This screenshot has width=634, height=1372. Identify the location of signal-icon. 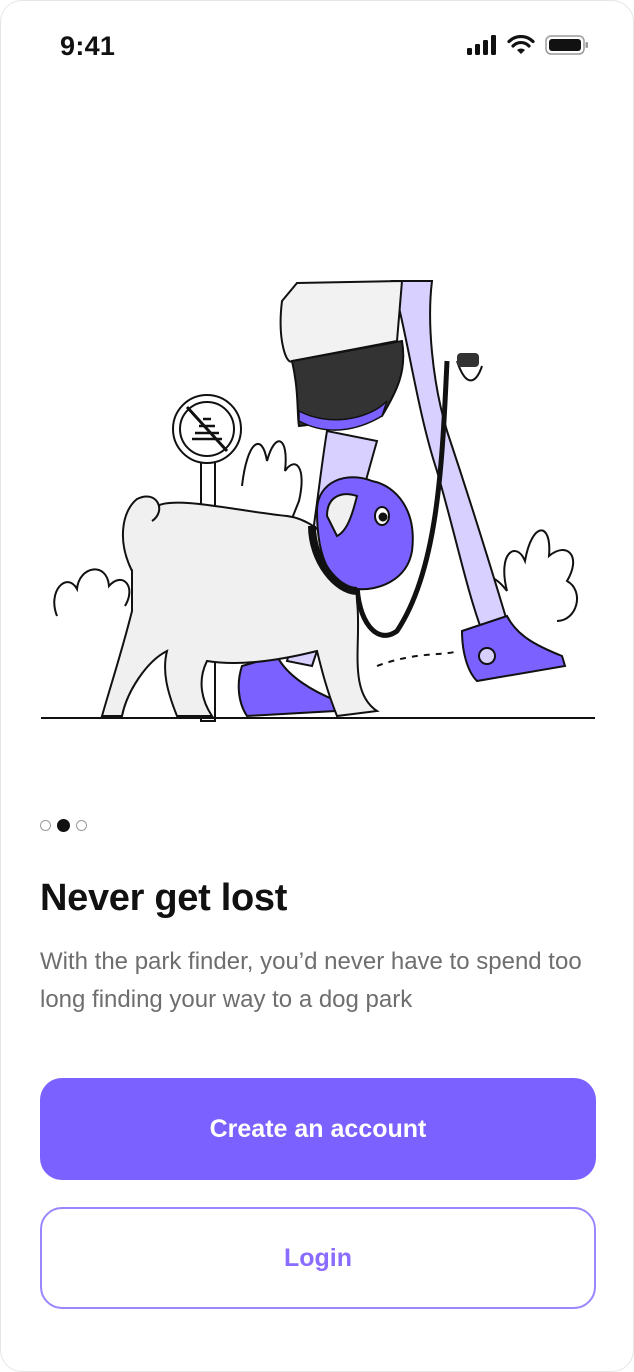
(481, 45).